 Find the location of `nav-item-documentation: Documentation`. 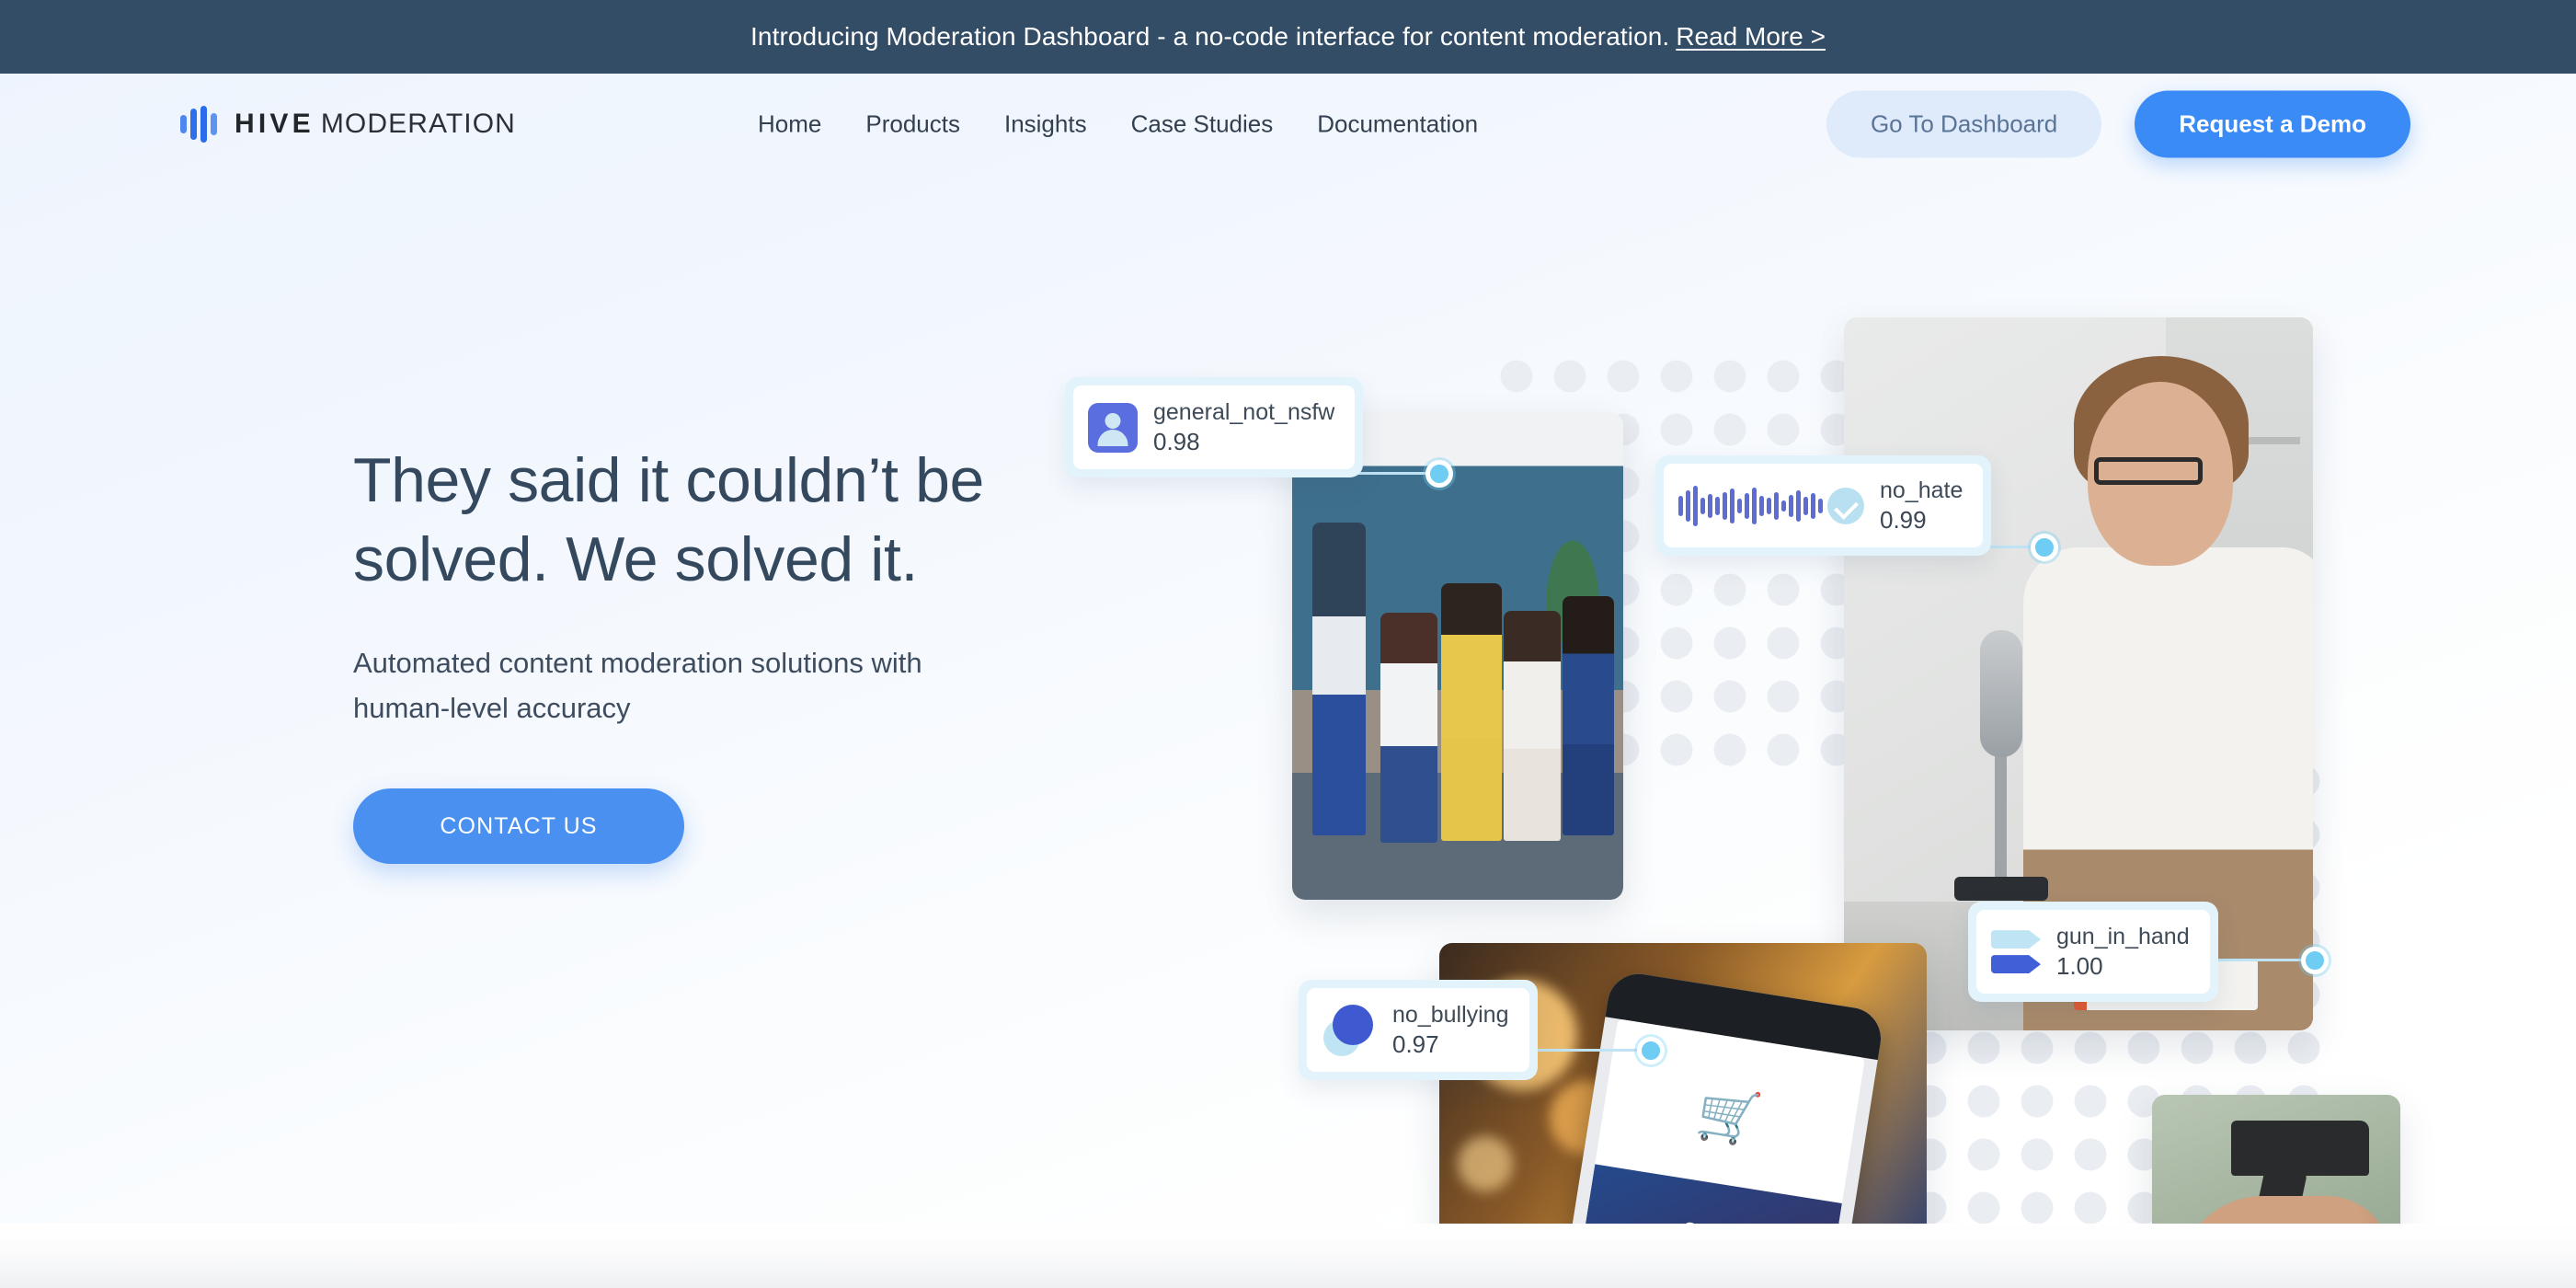

nav-item-documentation: Documentation is located at coordinates (1397, 124).